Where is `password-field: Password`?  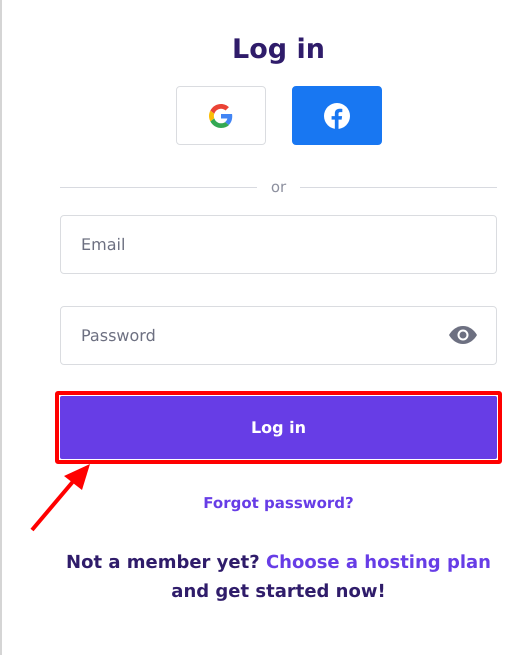 password-field: Password is located at coordinates (278, 335).